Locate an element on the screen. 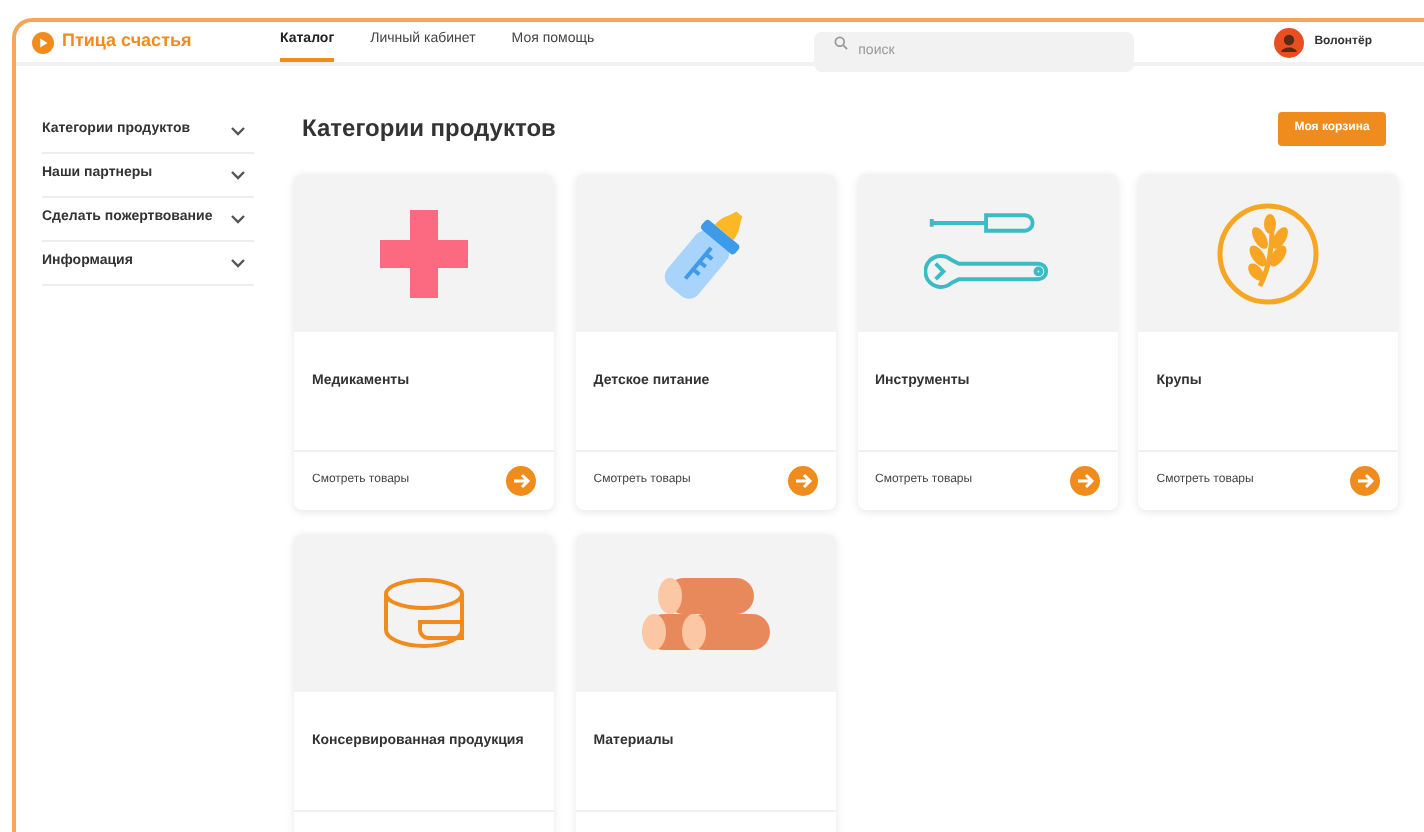 The width and height of the screenshot is (1424, 832). search-icon is located at coordinates (841, 42).